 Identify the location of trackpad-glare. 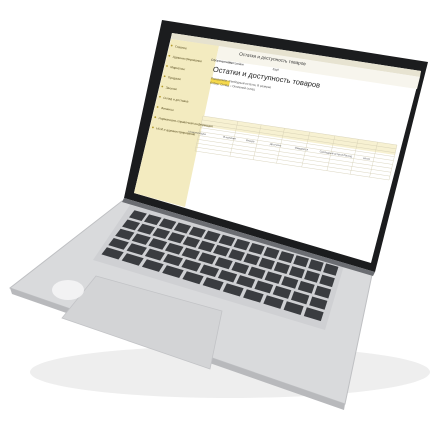
(68, 290).